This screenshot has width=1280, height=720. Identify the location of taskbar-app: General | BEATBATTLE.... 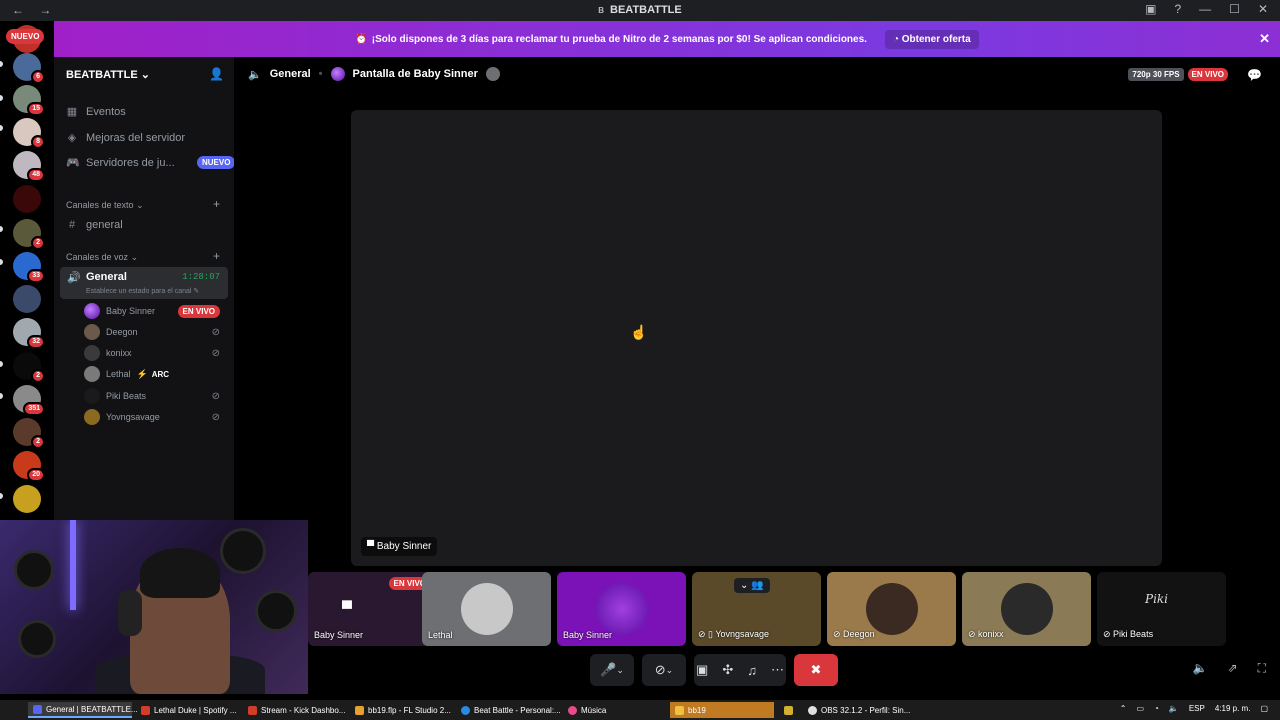
(83, 710).